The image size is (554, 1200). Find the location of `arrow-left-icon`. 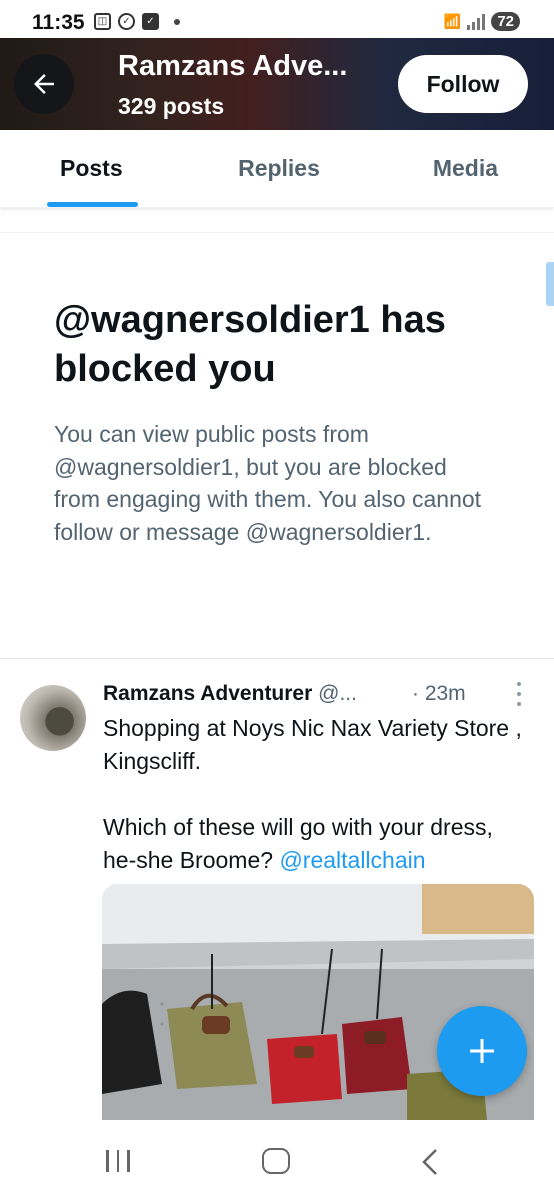

arrow-left-icon is located at coordinates (44, 84).